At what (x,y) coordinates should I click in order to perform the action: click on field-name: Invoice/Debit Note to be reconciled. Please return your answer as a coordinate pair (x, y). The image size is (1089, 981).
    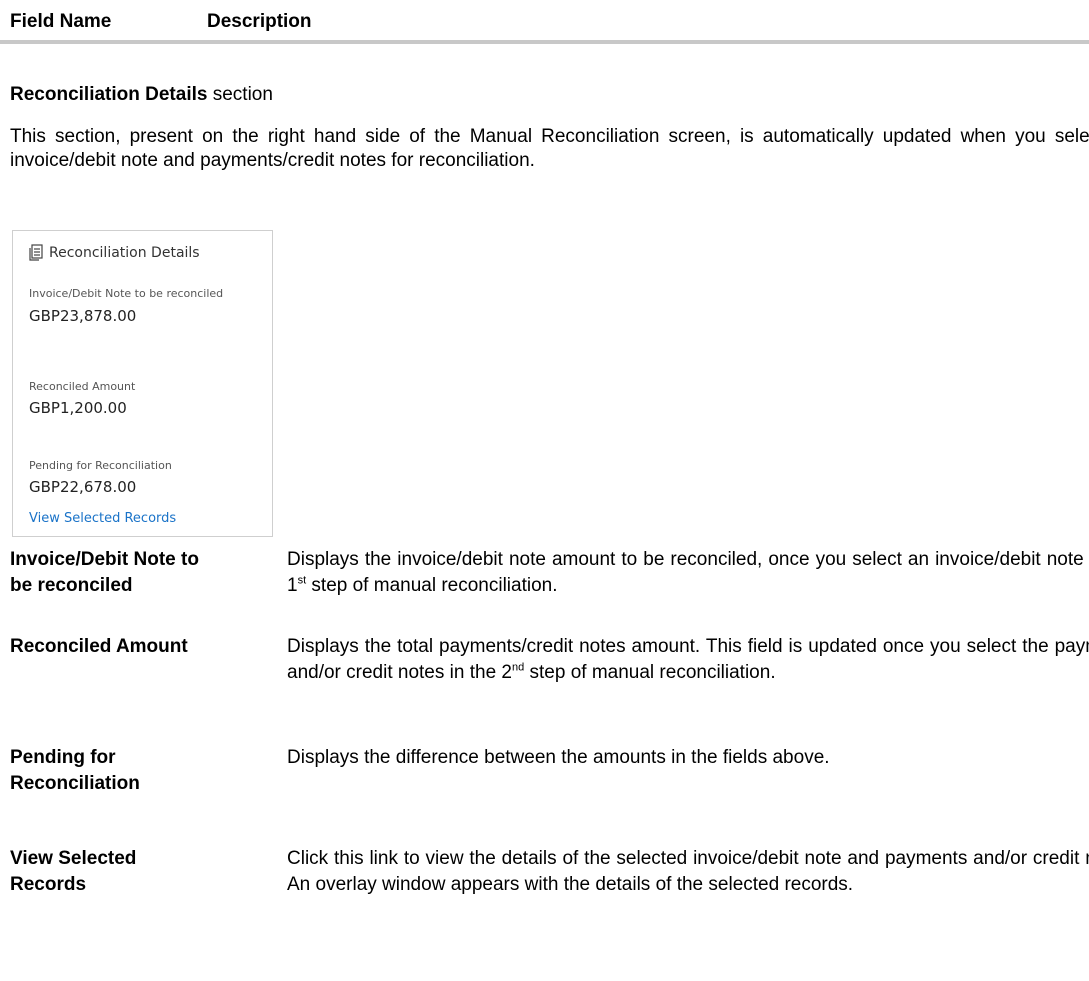
    Looking at the image, I should click on (145, 573).